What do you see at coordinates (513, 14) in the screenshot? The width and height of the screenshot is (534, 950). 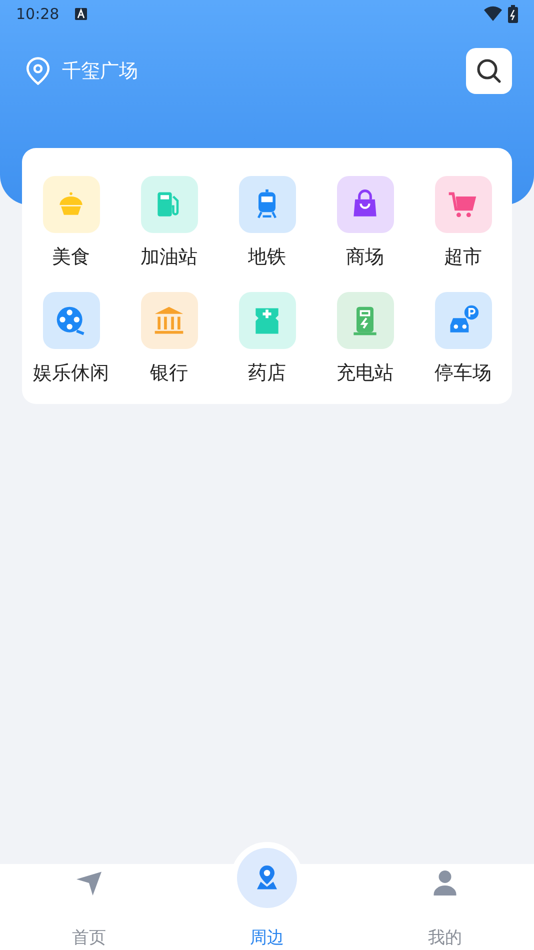 I see `battery-icon` at bounding box center [513, 14].